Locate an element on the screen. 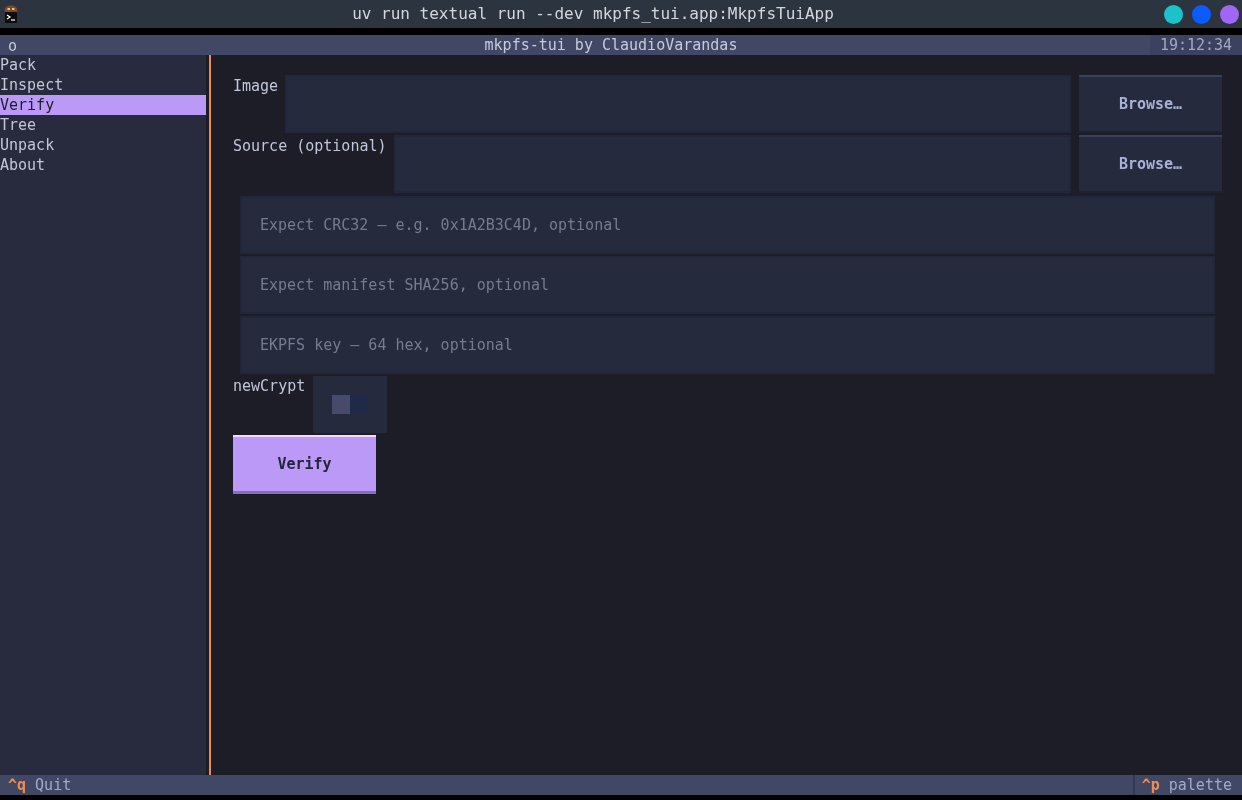 The width and height of the screenshot is (1242, 800). app-title: mkpfs-tui by ClaudioVarandas is located at coordinates (611, 45).